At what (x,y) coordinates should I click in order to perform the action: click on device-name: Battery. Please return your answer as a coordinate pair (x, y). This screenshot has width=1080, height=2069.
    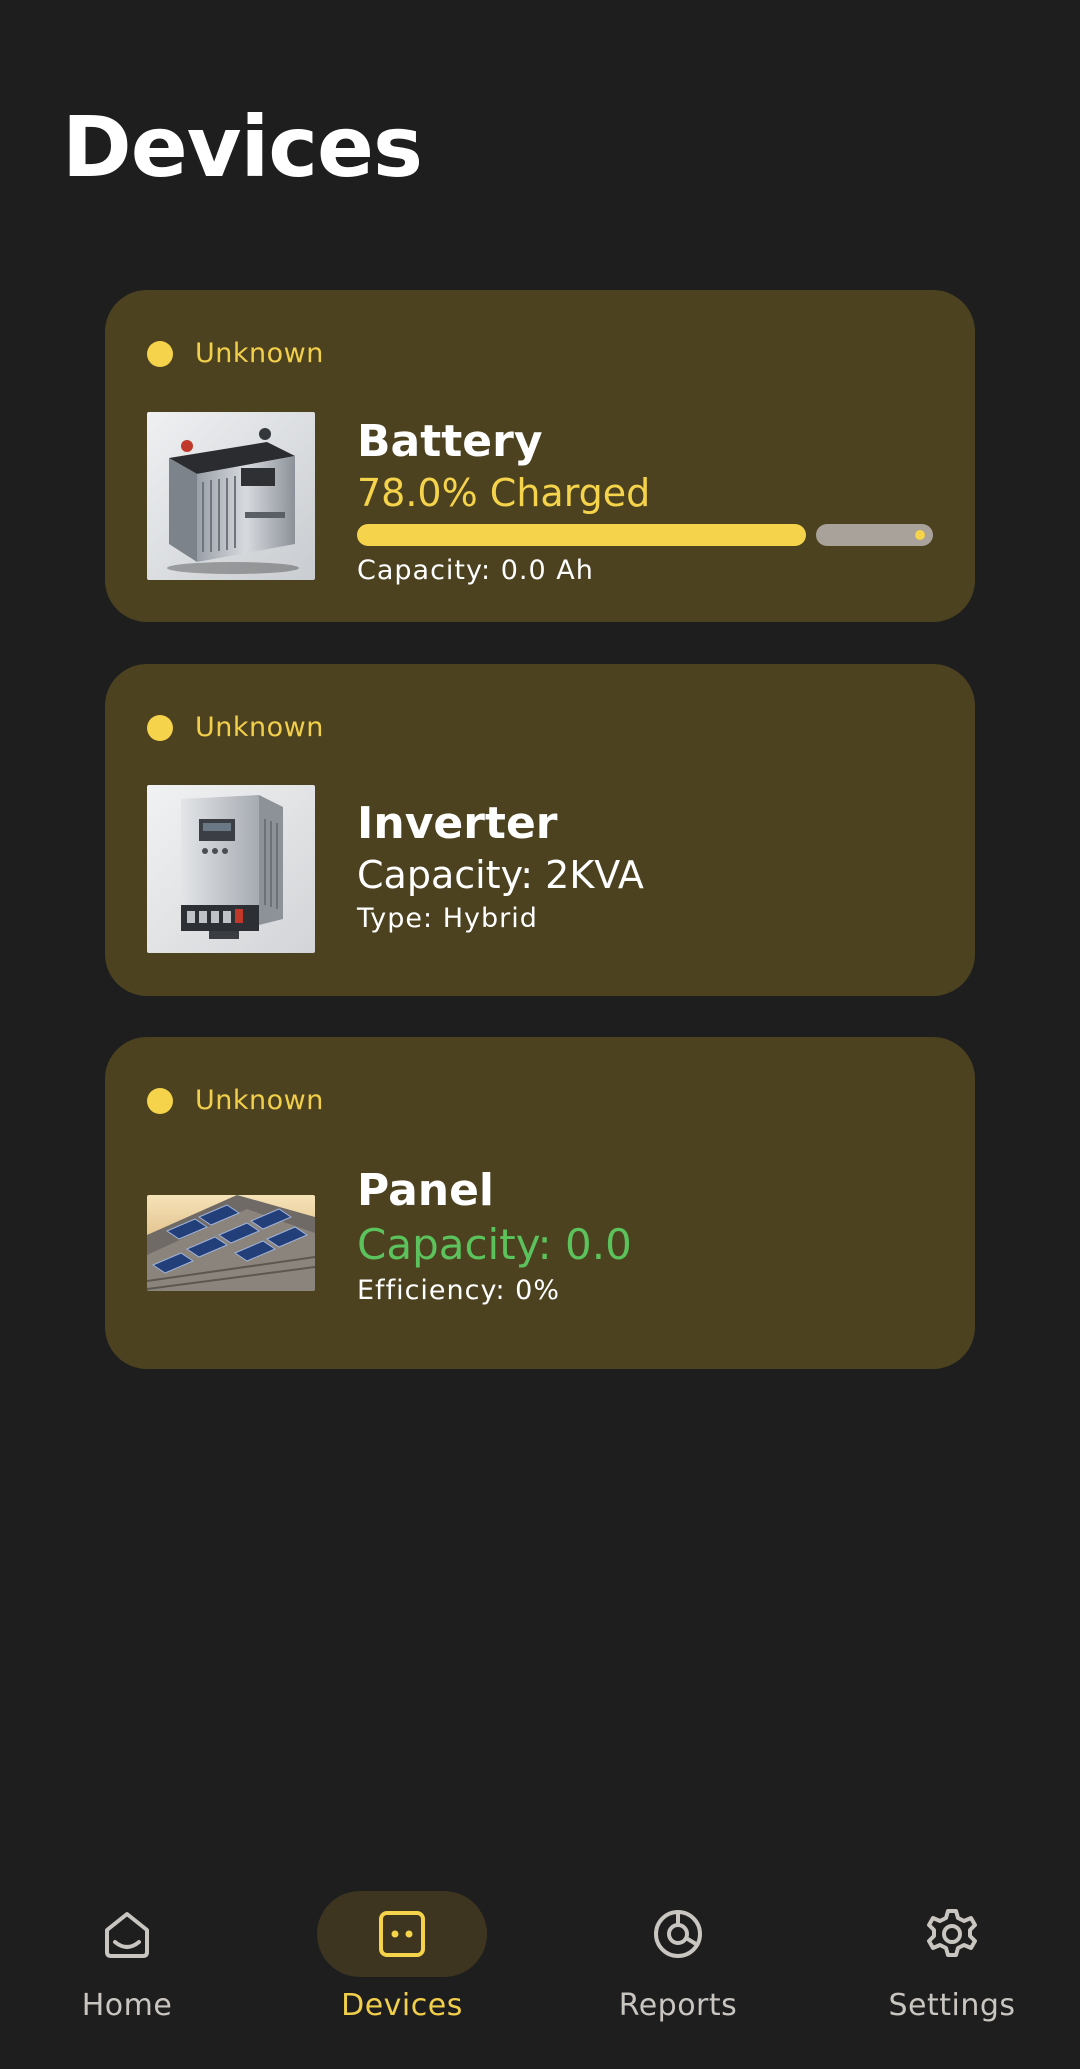
    Looking at the image, I should click on (450, 441).